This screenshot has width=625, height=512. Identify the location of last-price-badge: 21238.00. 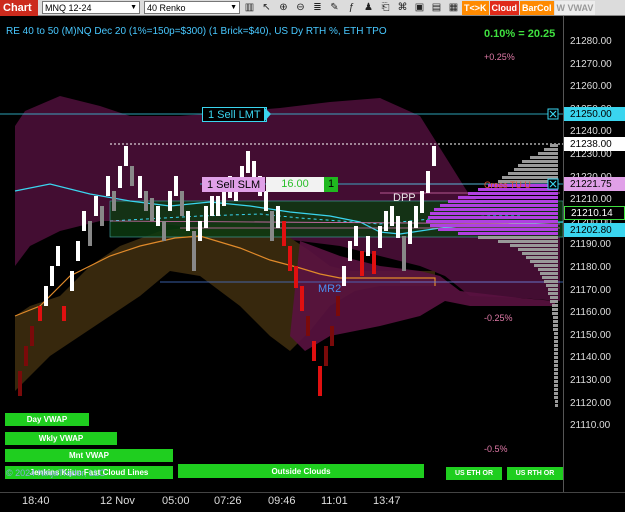
(594, 144).